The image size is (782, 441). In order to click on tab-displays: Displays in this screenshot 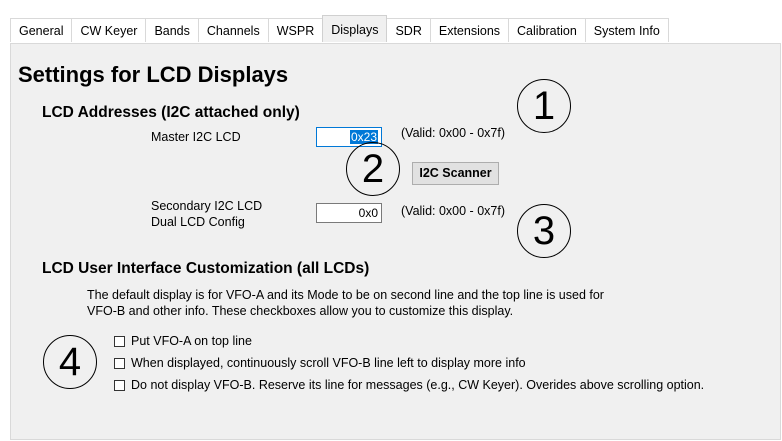, I will do `click(355, 28)`.